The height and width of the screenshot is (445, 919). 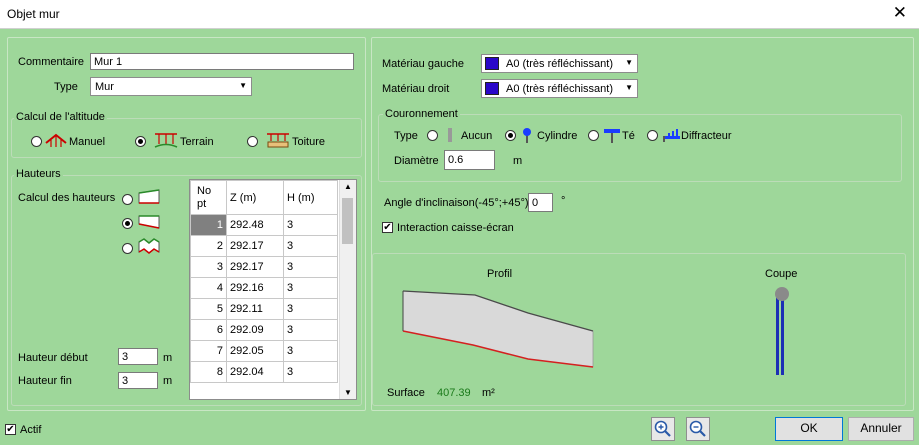 What do you see at coordinates (809, 429) in the screenshot?
I see `ok-button: OK` at bounding box center [809, 429].